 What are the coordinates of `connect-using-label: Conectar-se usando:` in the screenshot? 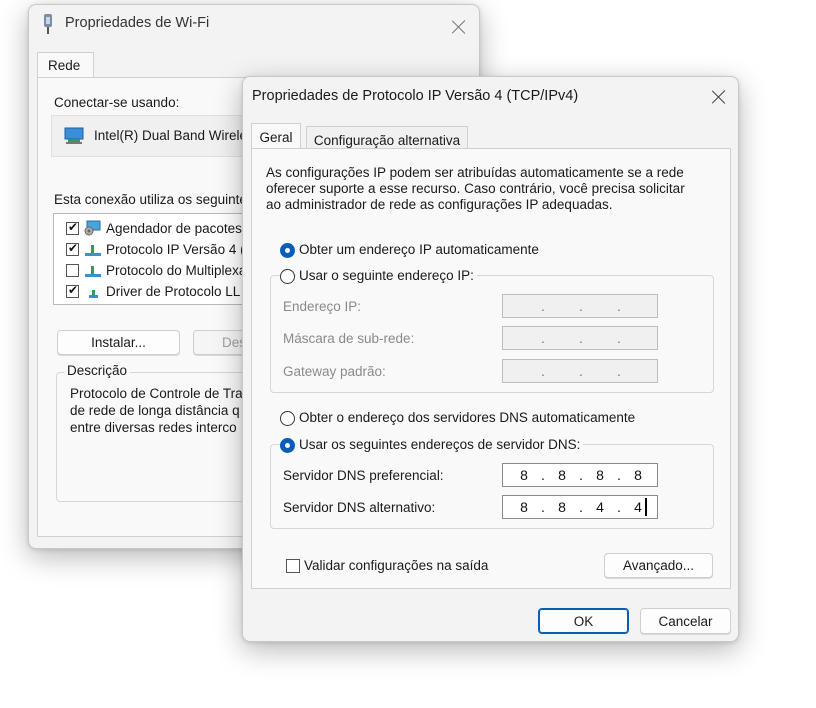 It's located at (117, 102).